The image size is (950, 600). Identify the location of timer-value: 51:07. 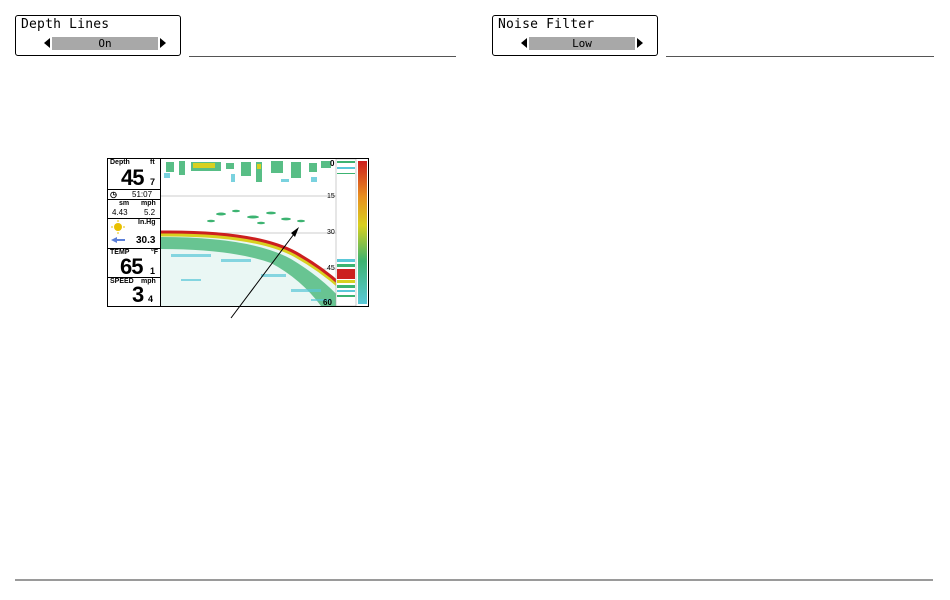
(142, 194).